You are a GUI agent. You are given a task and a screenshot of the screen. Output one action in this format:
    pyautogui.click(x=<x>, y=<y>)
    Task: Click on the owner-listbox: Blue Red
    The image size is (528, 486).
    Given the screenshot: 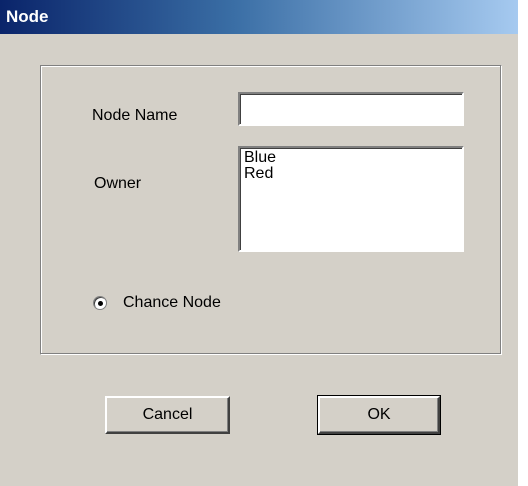 What is the action you would take?
    pyautogui.click(x=351, y=199)
    